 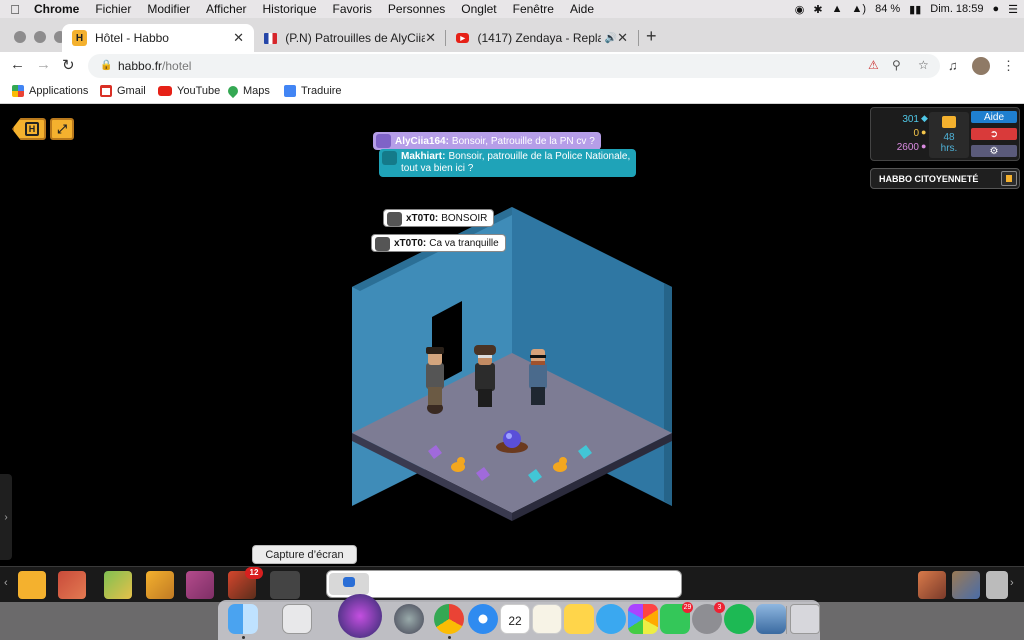 I want to click on menu-onglet: Onglet, so click(x=478, y=9).